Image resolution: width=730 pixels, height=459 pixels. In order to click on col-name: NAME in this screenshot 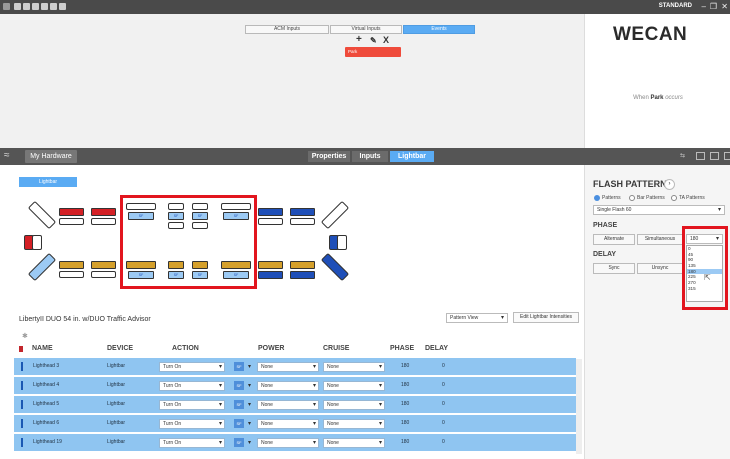, I will do `click(42, 348)`.